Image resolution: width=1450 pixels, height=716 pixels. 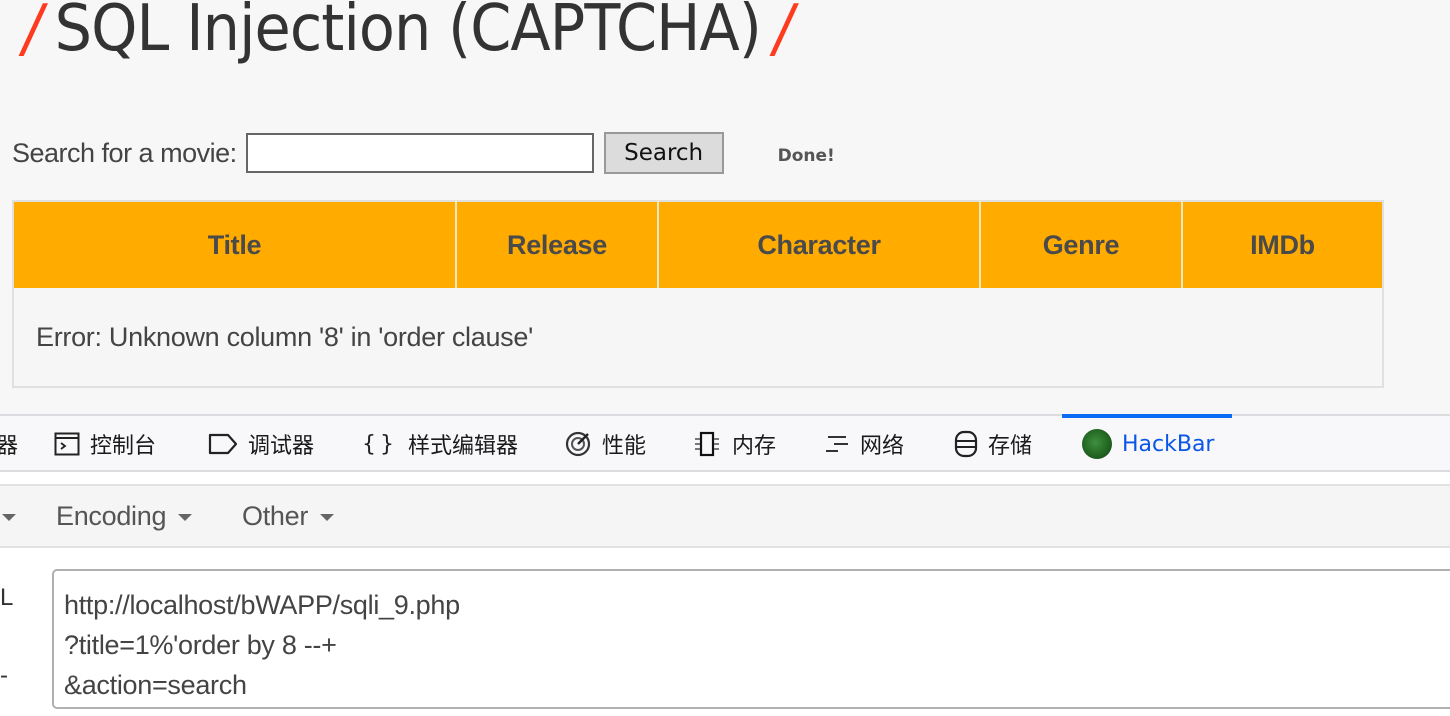 What do you see at coordinates (557, 244) in the screenshot?
I see `column-header-release: Release` at bounding box center [557, 244].